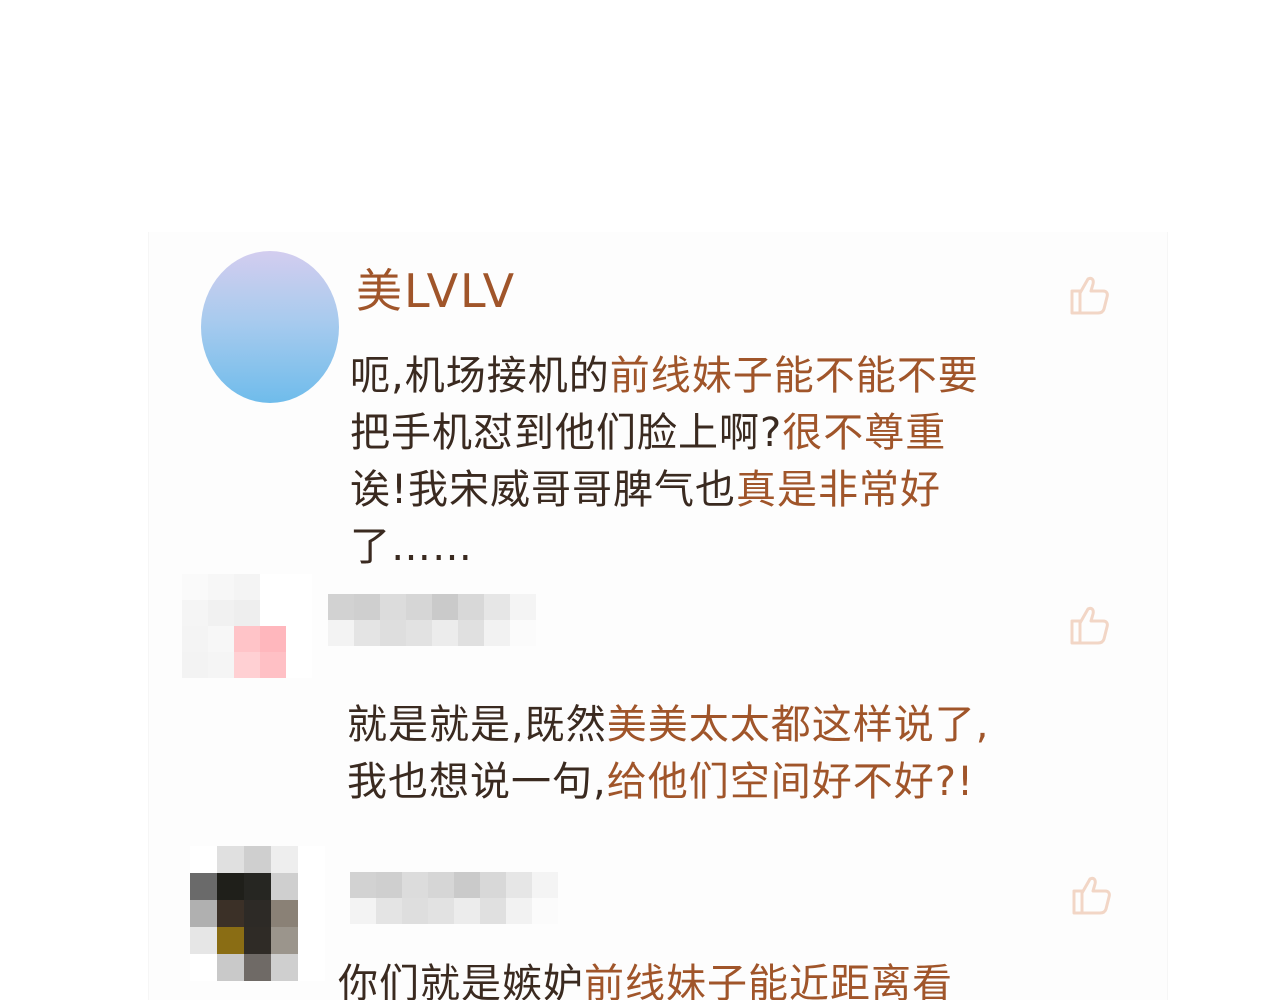 This screenshot has width=1280, height=1000. What do you see at coordinates (798, 725) in the screenshot?
I see `comment-segment: 美美太太都这样说了,` at bounding box center [798, 725].